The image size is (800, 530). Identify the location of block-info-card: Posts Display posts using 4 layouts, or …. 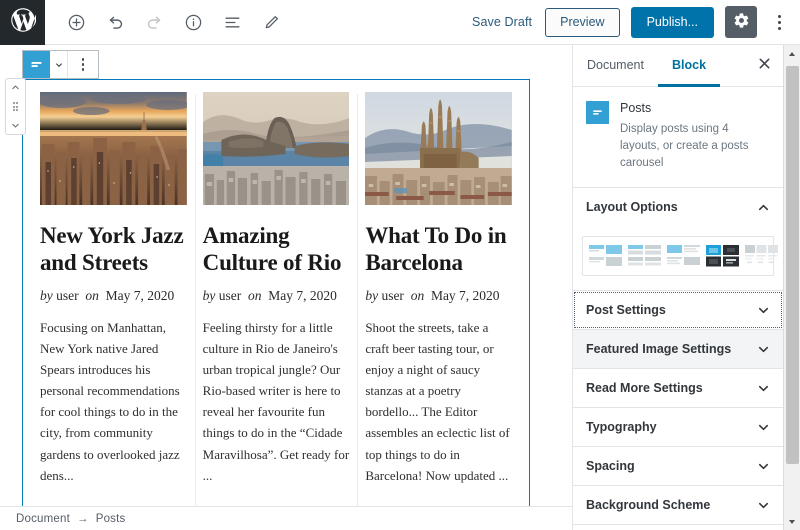
(678, 138).